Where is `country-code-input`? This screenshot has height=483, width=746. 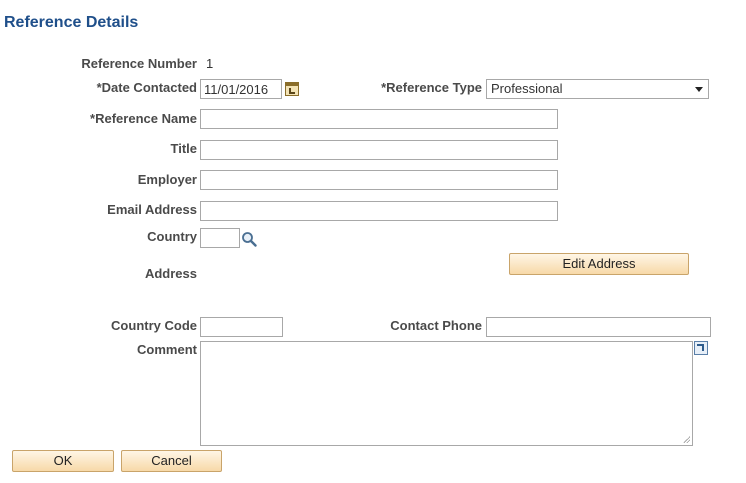 country-code-input is located at coordinates (241, 327).